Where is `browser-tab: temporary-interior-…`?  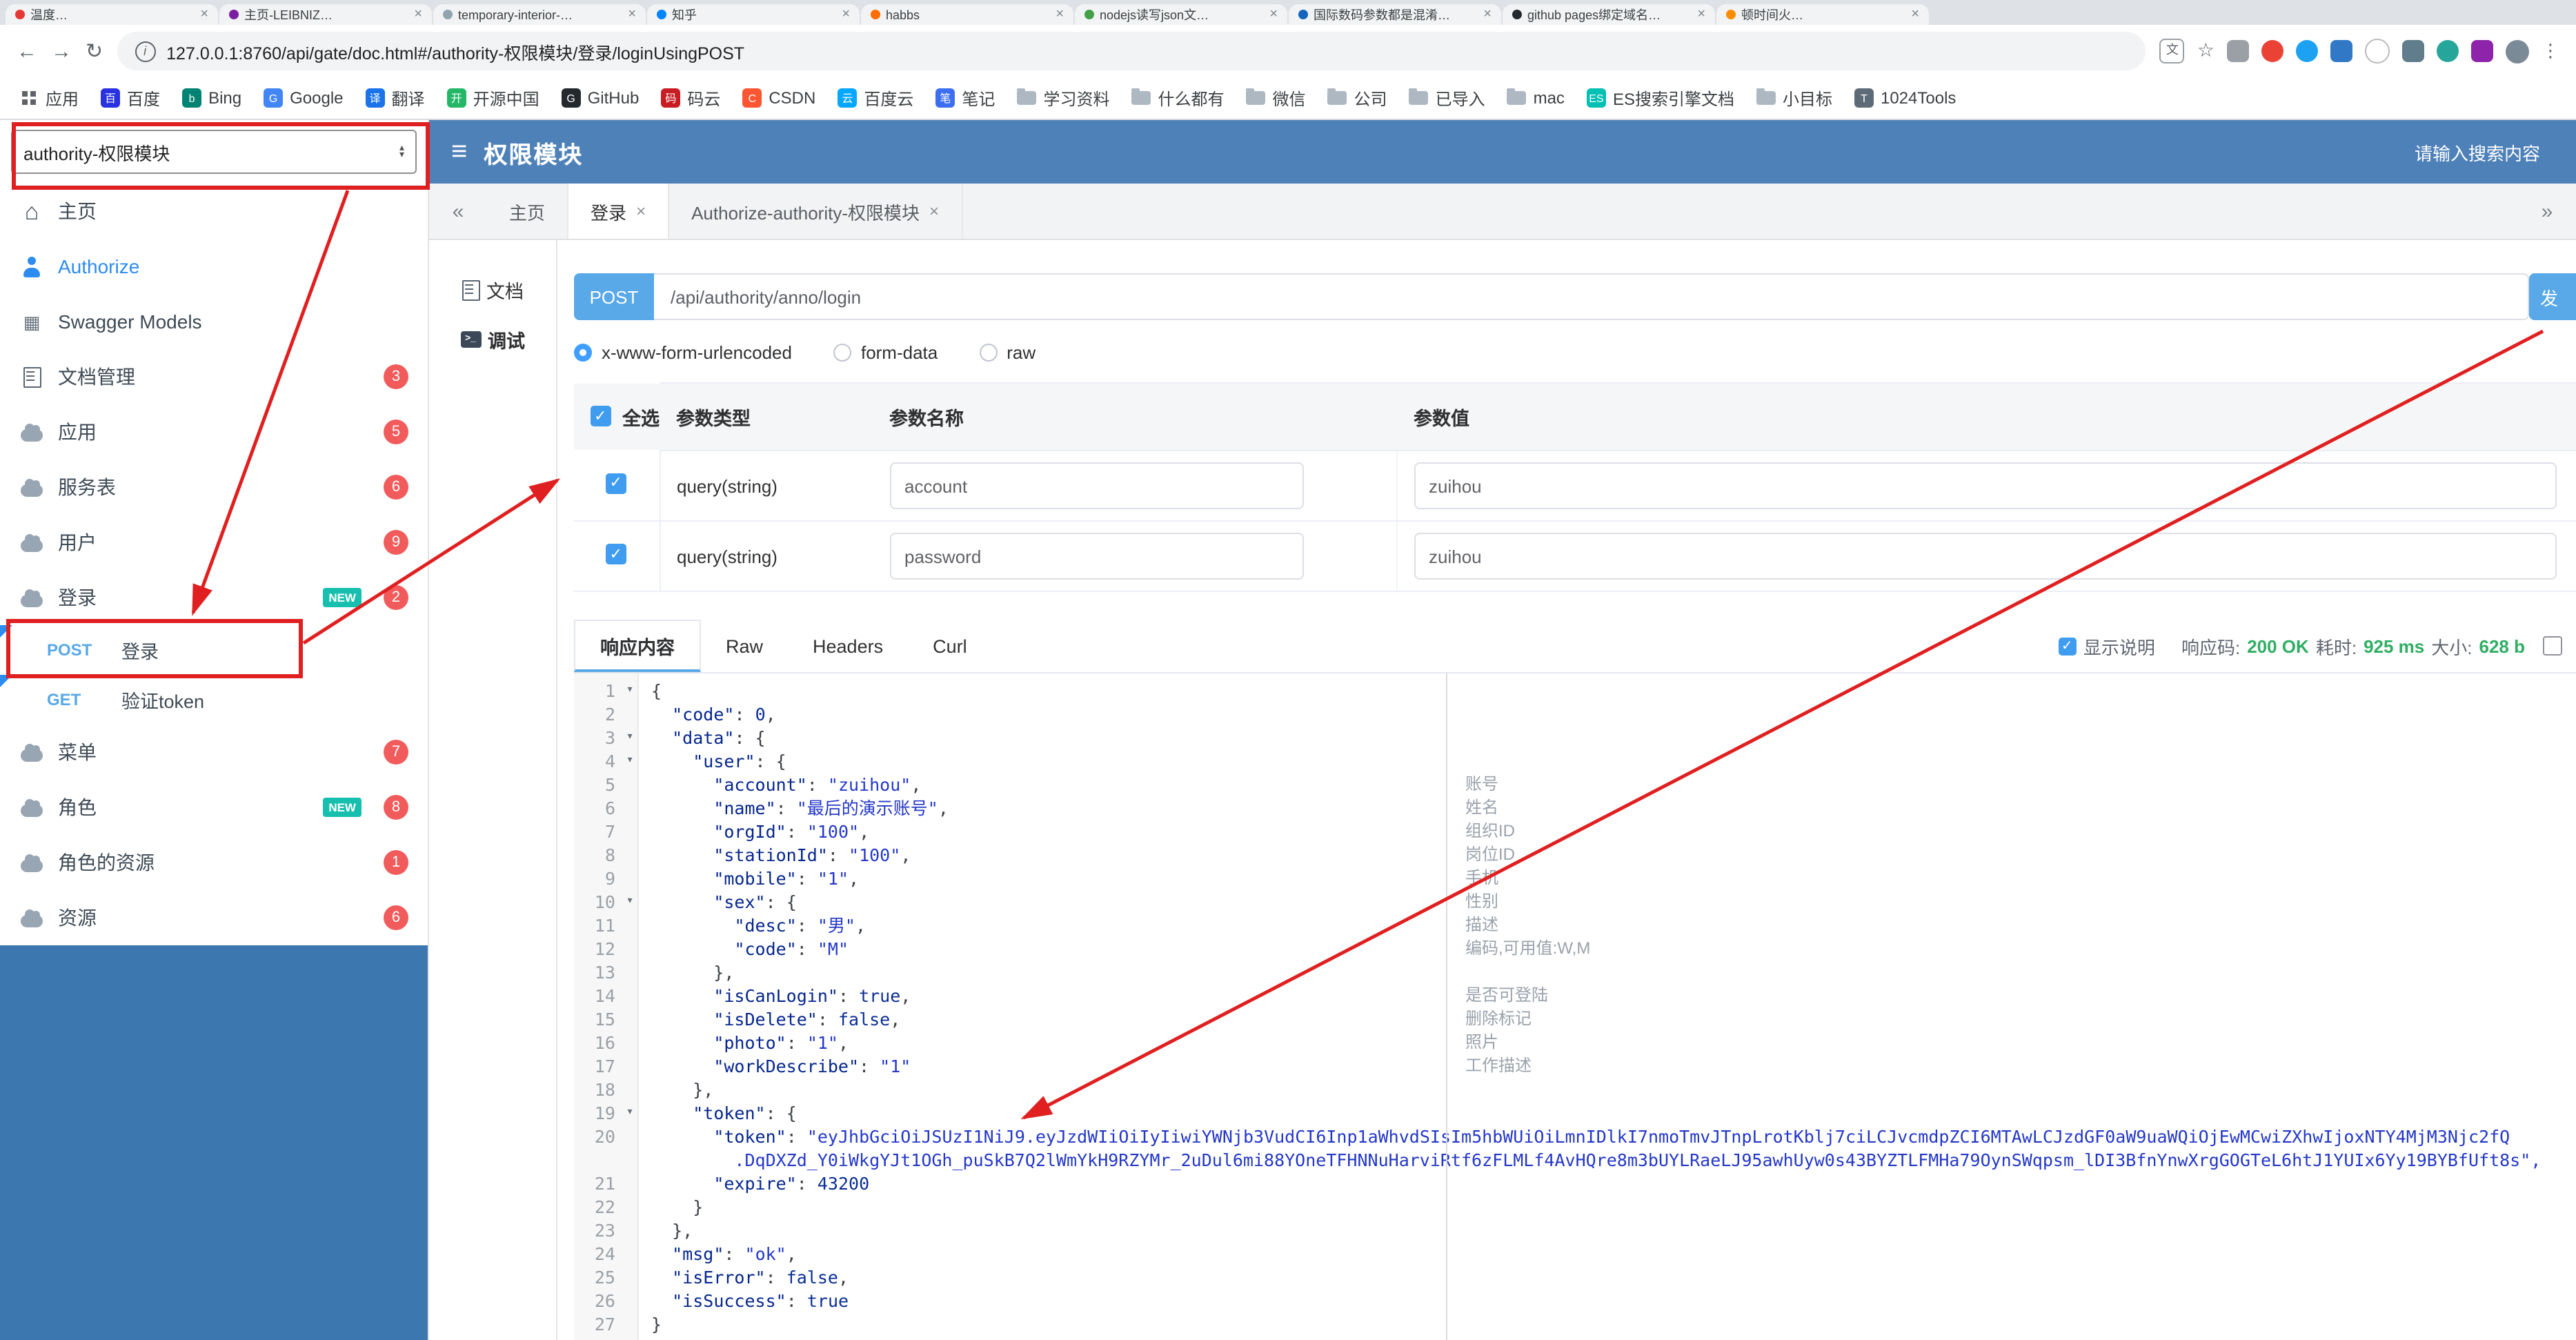
browser-tab: temporary-interior-… is located at coordinates (539, 14).